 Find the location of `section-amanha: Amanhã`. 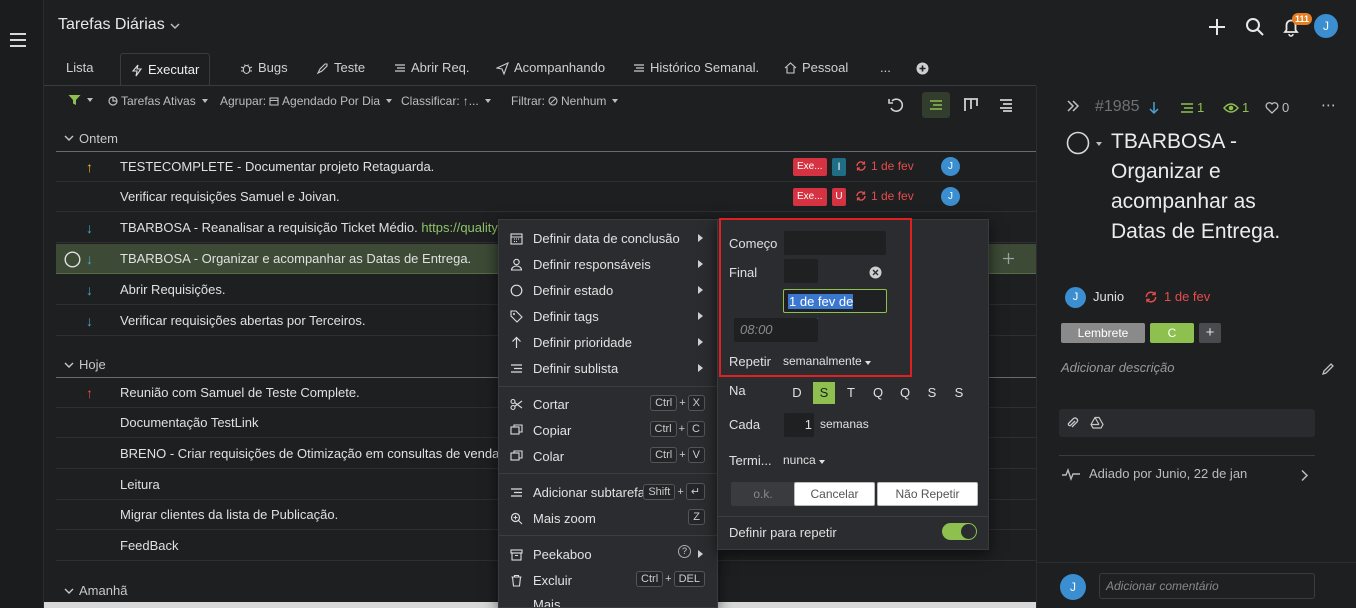

section-amanha: Amanhã is located at coordinates (103, 590).